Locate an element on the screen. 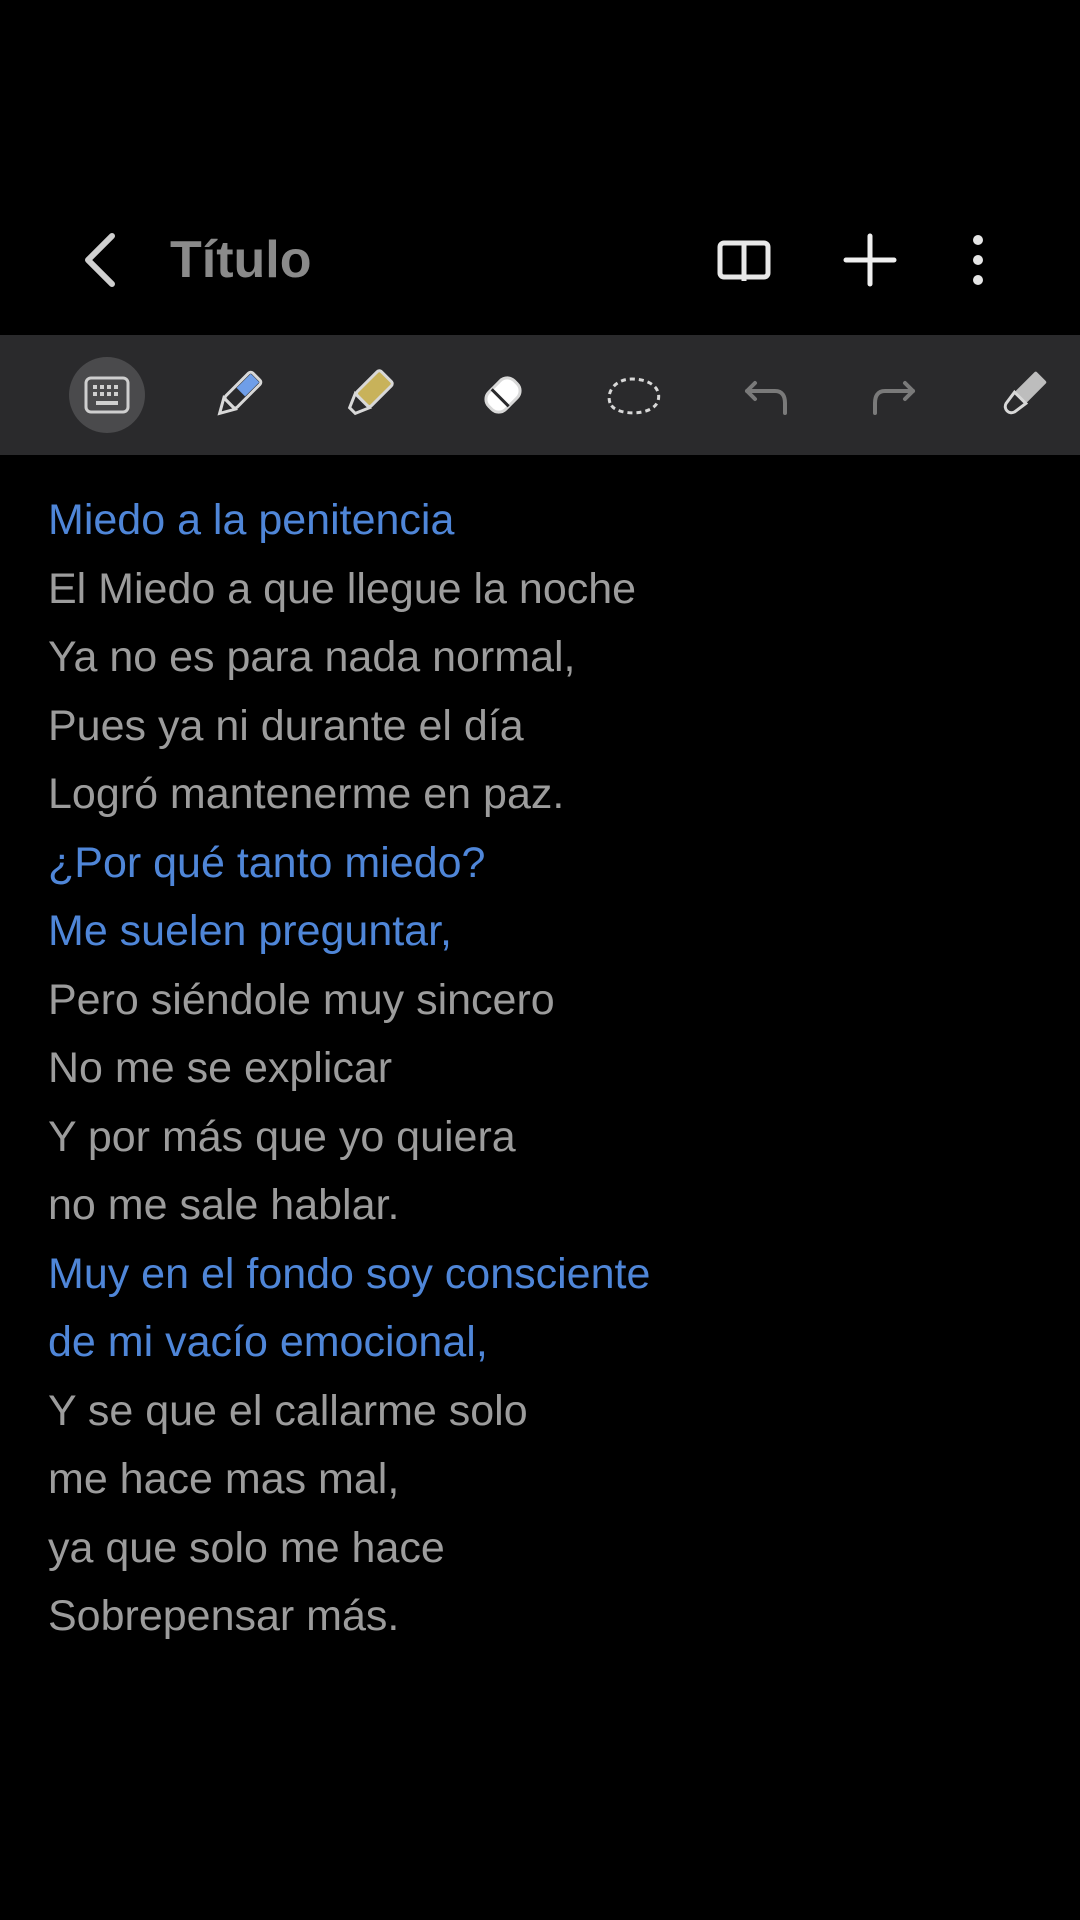  eraser-tool-button is located at coordinates (503, 395).